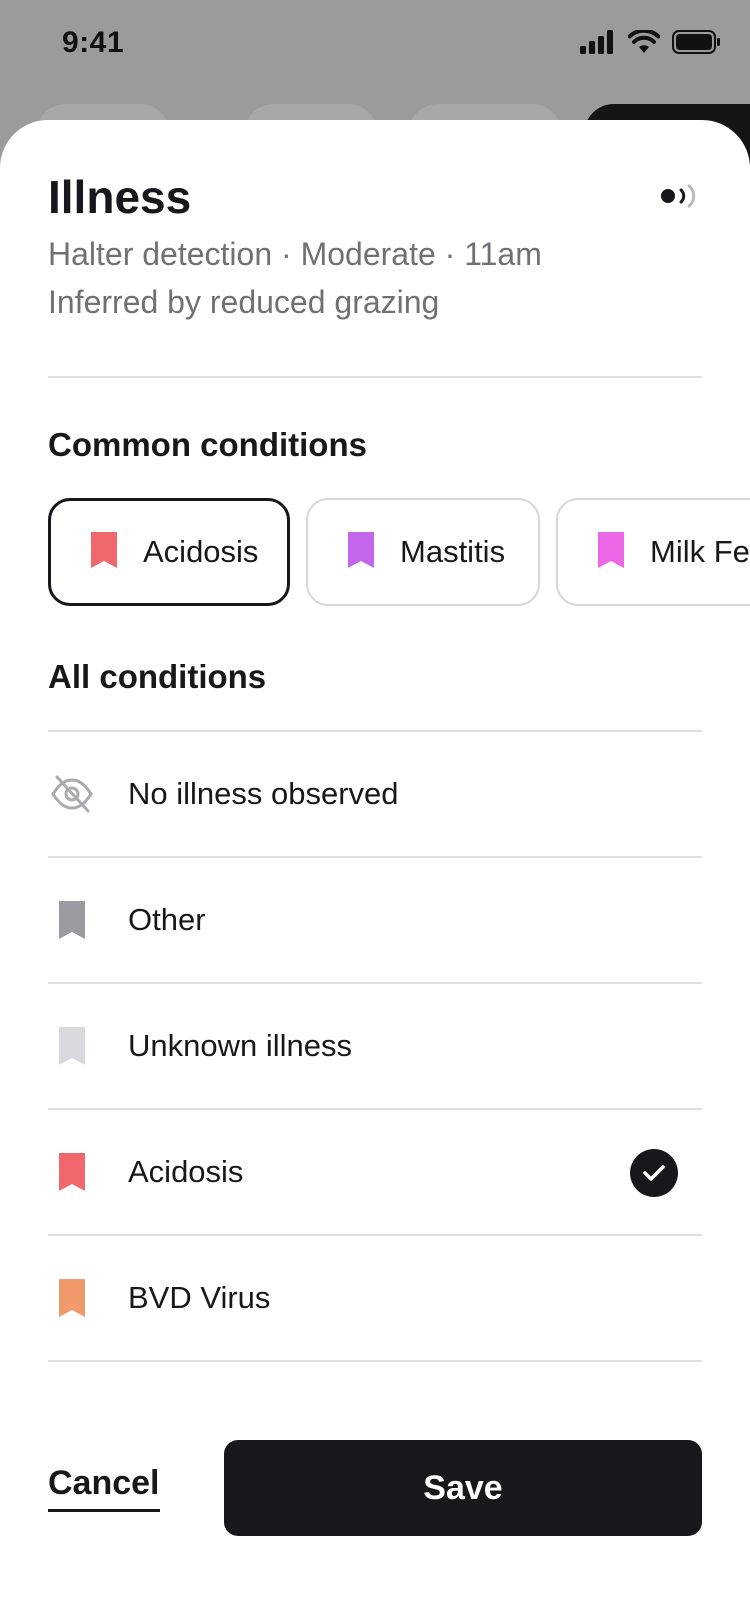  Describe the element at coordinates (295, 254) in the screenshot. I see `detection-subtitle: Halter detection · Moderate · 11am` at that location.